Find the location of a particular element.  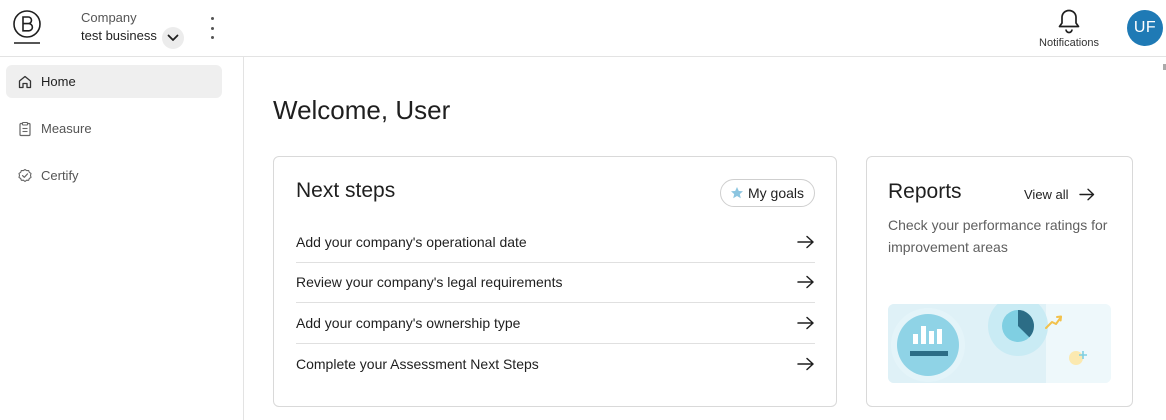

step-label: Review your company's legal requirements is located at coordinates (429, 282).